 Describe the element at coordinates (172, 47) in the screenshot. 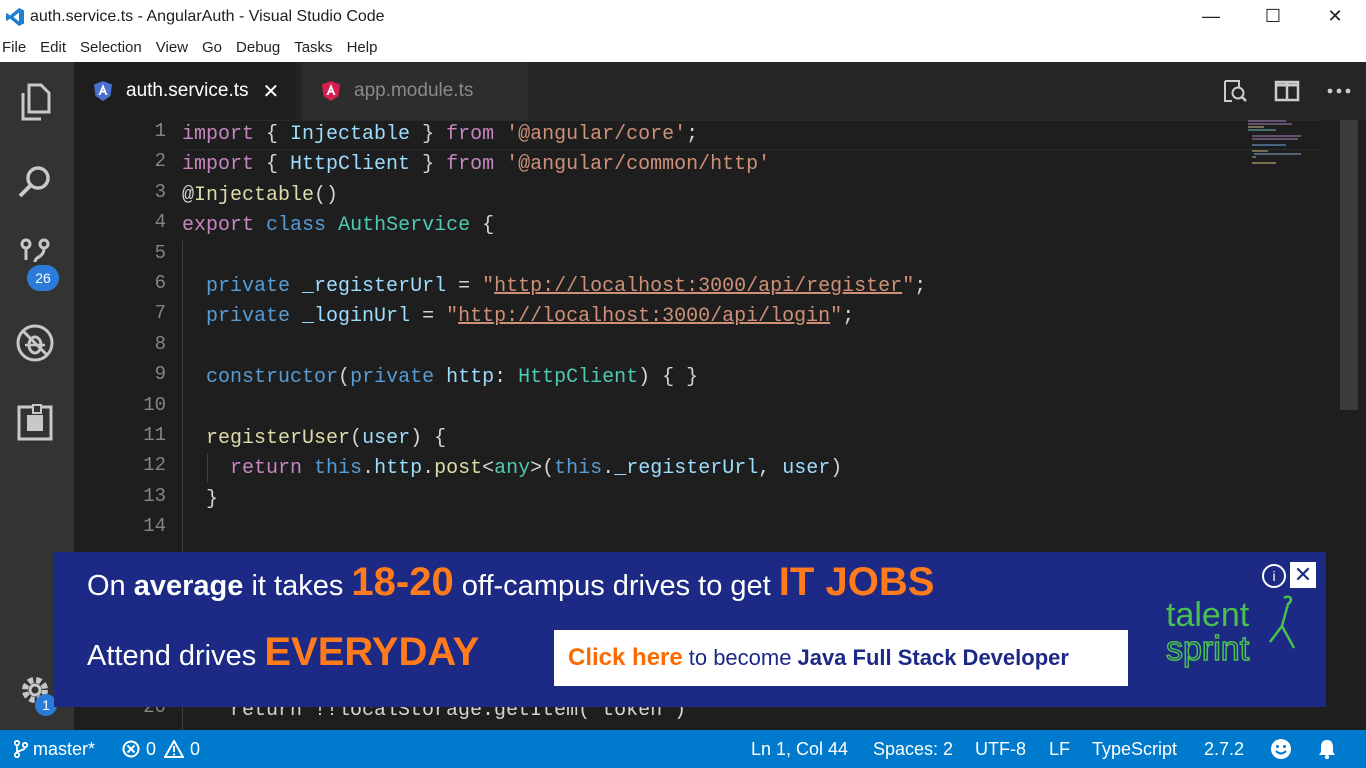

I see `menu-view: View` at that location.